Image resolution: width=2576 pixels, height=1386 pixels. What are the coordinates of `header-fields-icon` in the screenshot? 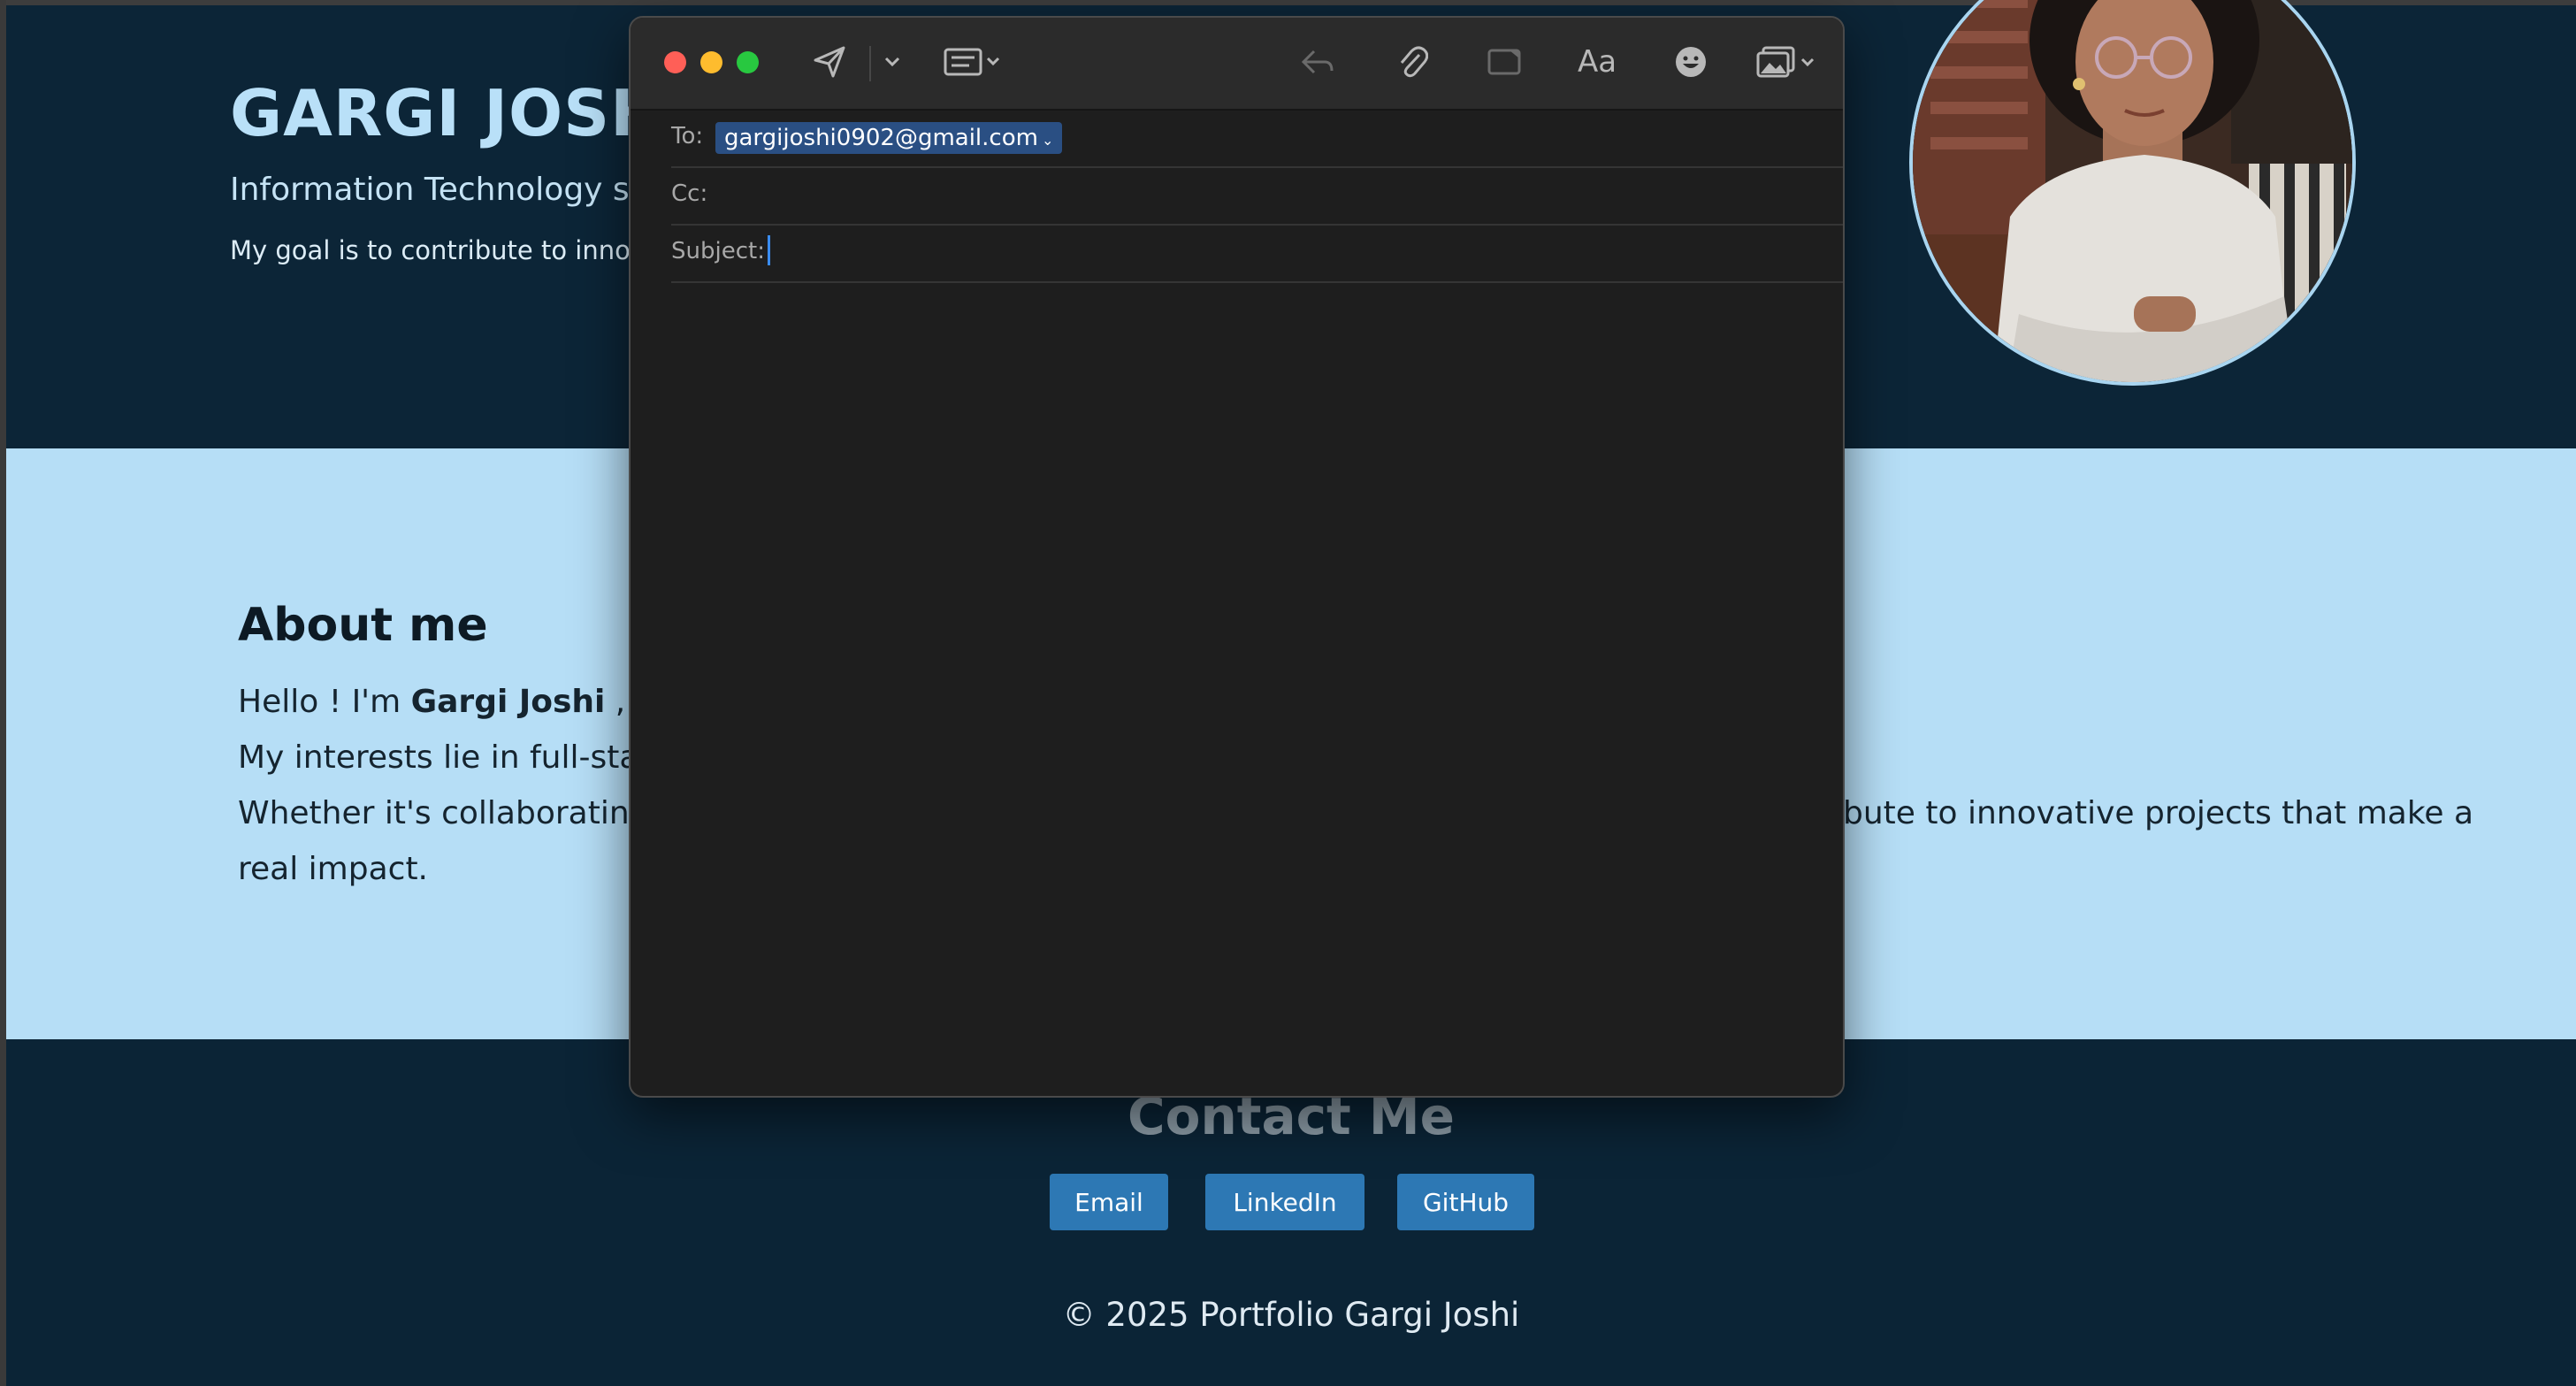 It's located at (973, 61).